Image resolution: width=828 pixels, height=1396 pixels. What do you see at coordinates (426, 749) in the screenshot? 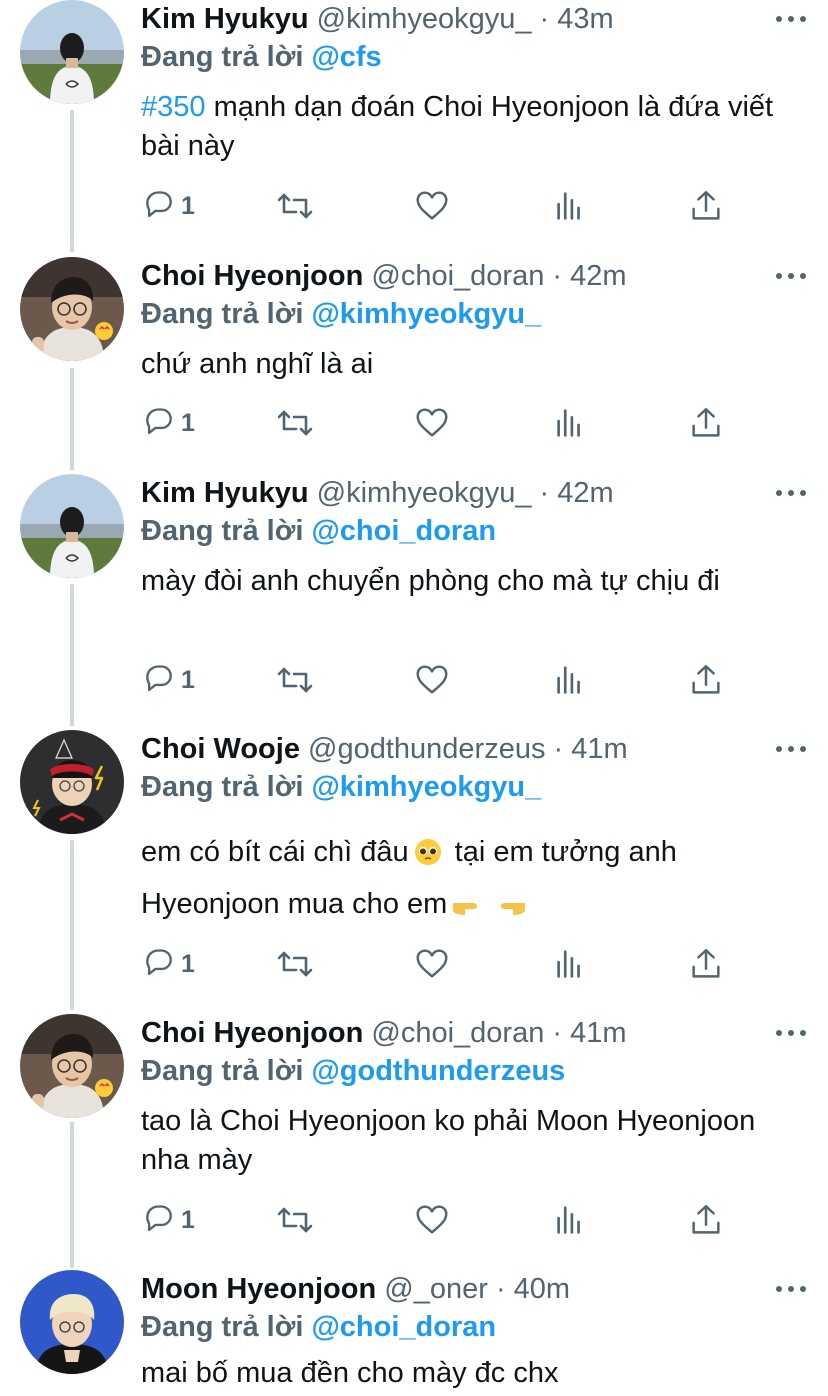
I see `author-handle: @godthunderzeus` at bounding box center [426, 749].